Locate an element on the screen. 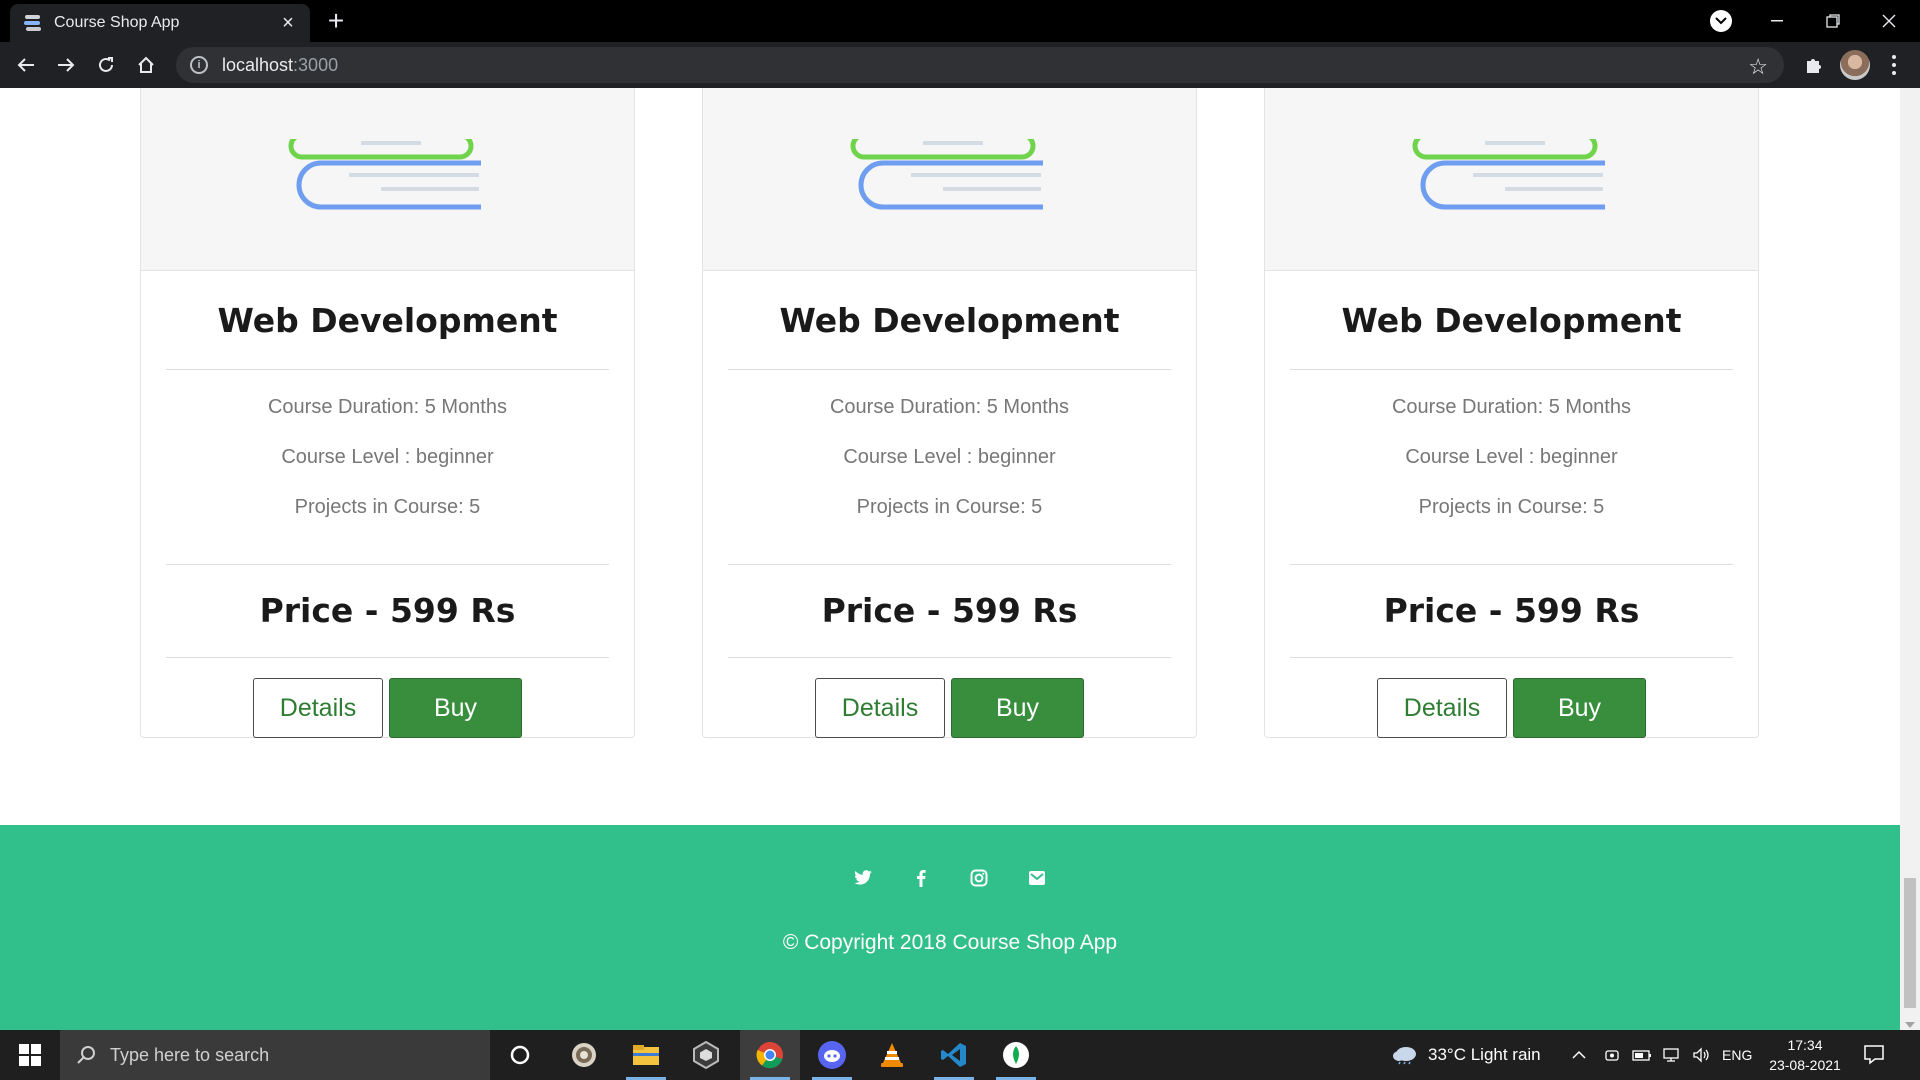 Image resolution: width=1920 pixels, height=1080 pixels. url-host: localhost is located at coordinates (258, 64).